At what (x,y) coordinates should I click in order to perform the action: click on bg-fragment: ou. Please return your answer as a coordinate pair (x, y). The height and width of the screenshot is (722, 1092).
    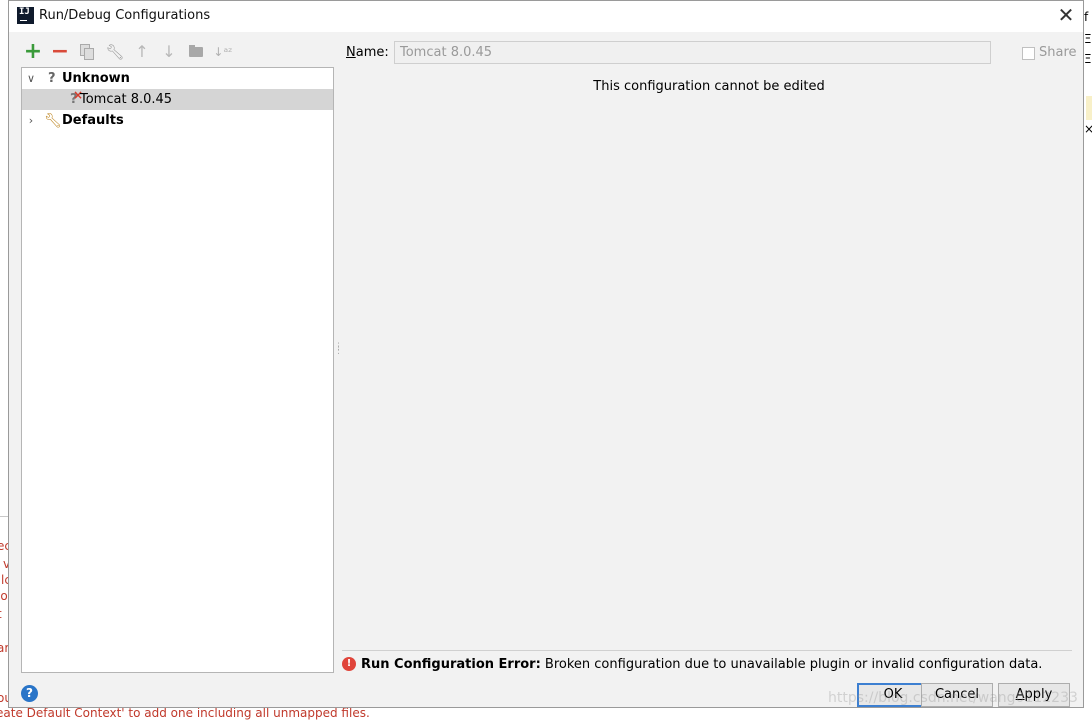
    Looking at the image, I should click on (4, 698).